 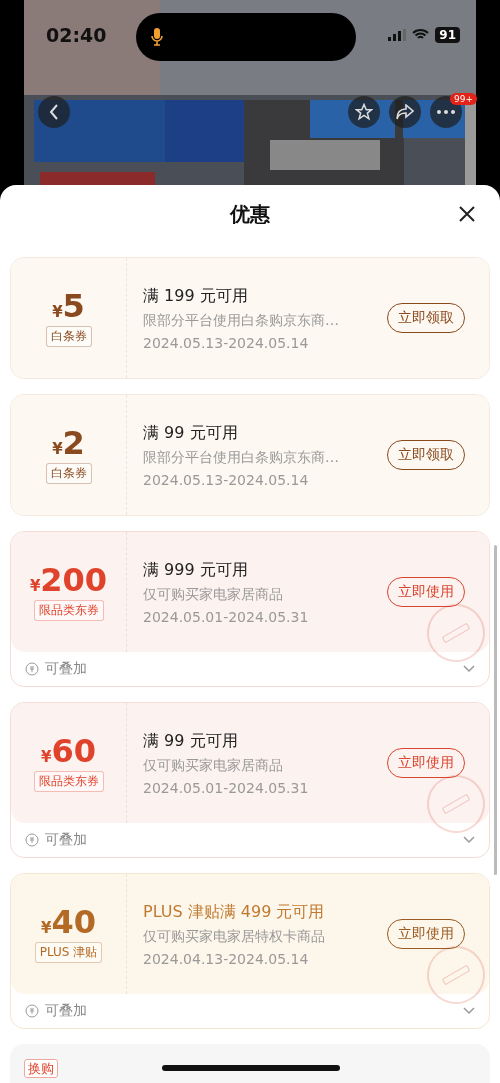 What do you see at coordinates (234, 936) in the screenshot?
I see `coupon-scope: 仅可购买家电家居特权卡商品` at bounding box center [234, 936].